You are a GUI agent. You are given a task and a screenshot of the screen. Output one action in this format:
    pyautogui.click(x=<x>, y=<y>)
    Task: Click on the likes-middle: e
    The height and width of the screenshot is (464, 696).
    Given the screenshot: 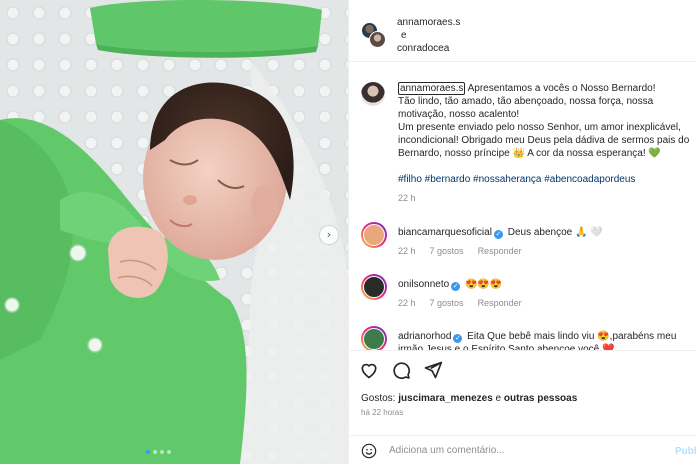 What is the action you would take?
    pyautogui.click(x=498, y=398)
    